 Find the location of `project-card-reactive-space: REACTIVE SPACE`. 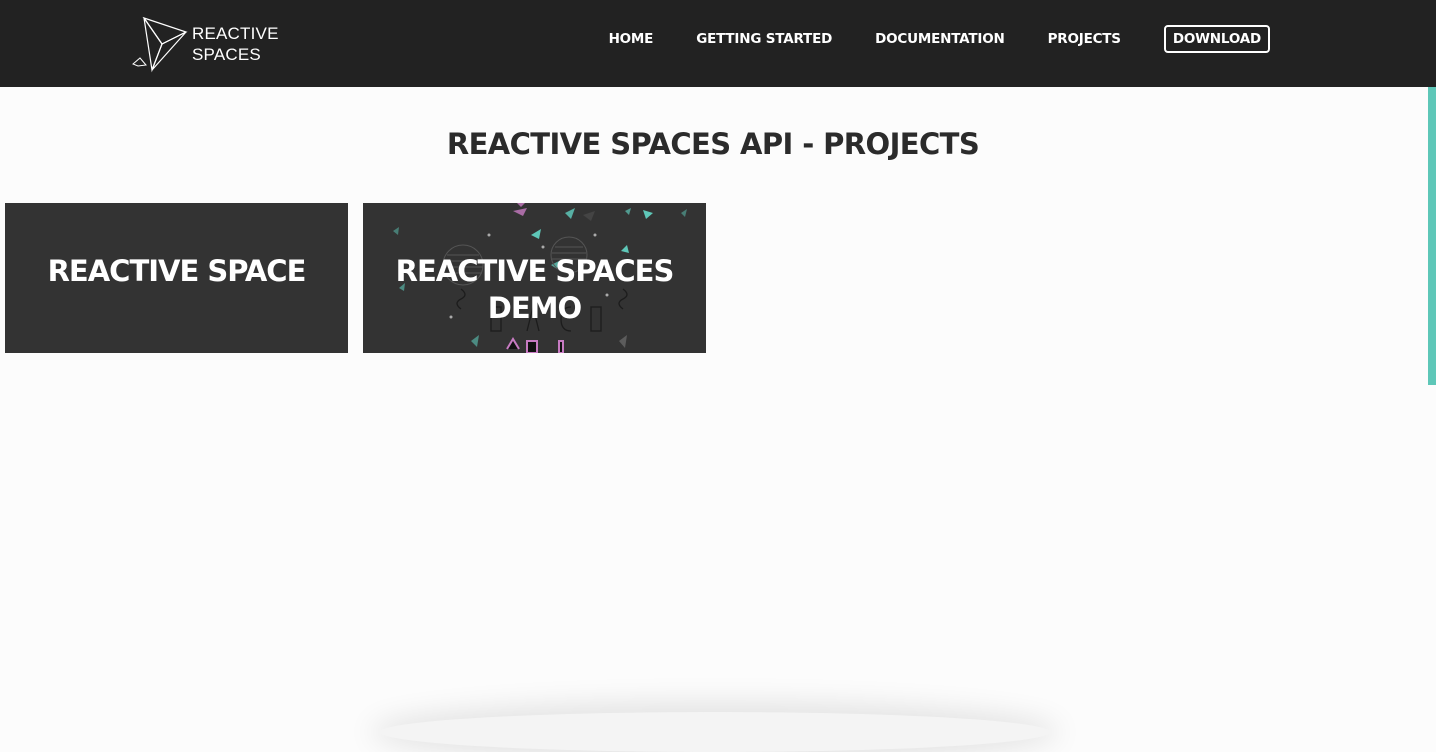

project-card-reactive-space: REACTIVE SPACE is located at coordinates (176, 278).